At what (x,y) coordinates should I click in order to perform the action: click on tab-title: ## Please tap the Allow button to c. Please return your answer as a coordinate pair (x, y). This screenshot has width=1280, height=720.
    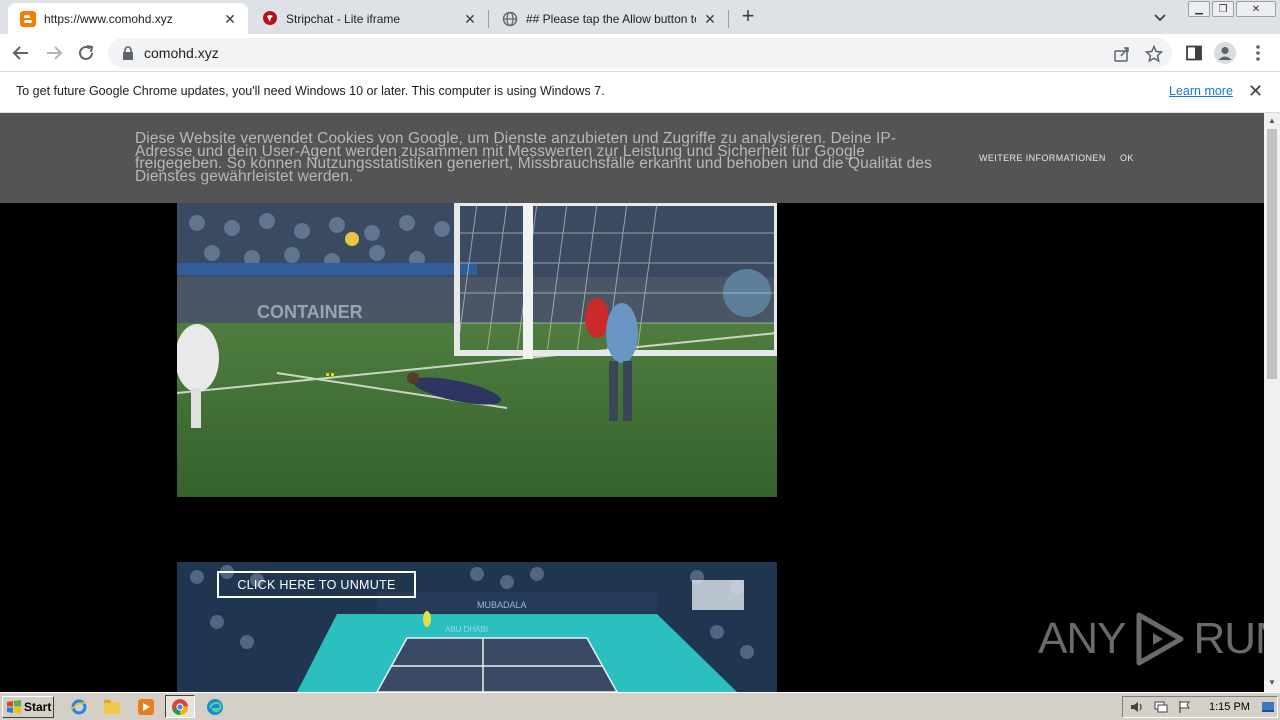
    Looking at the image, I should click on (611, 18).